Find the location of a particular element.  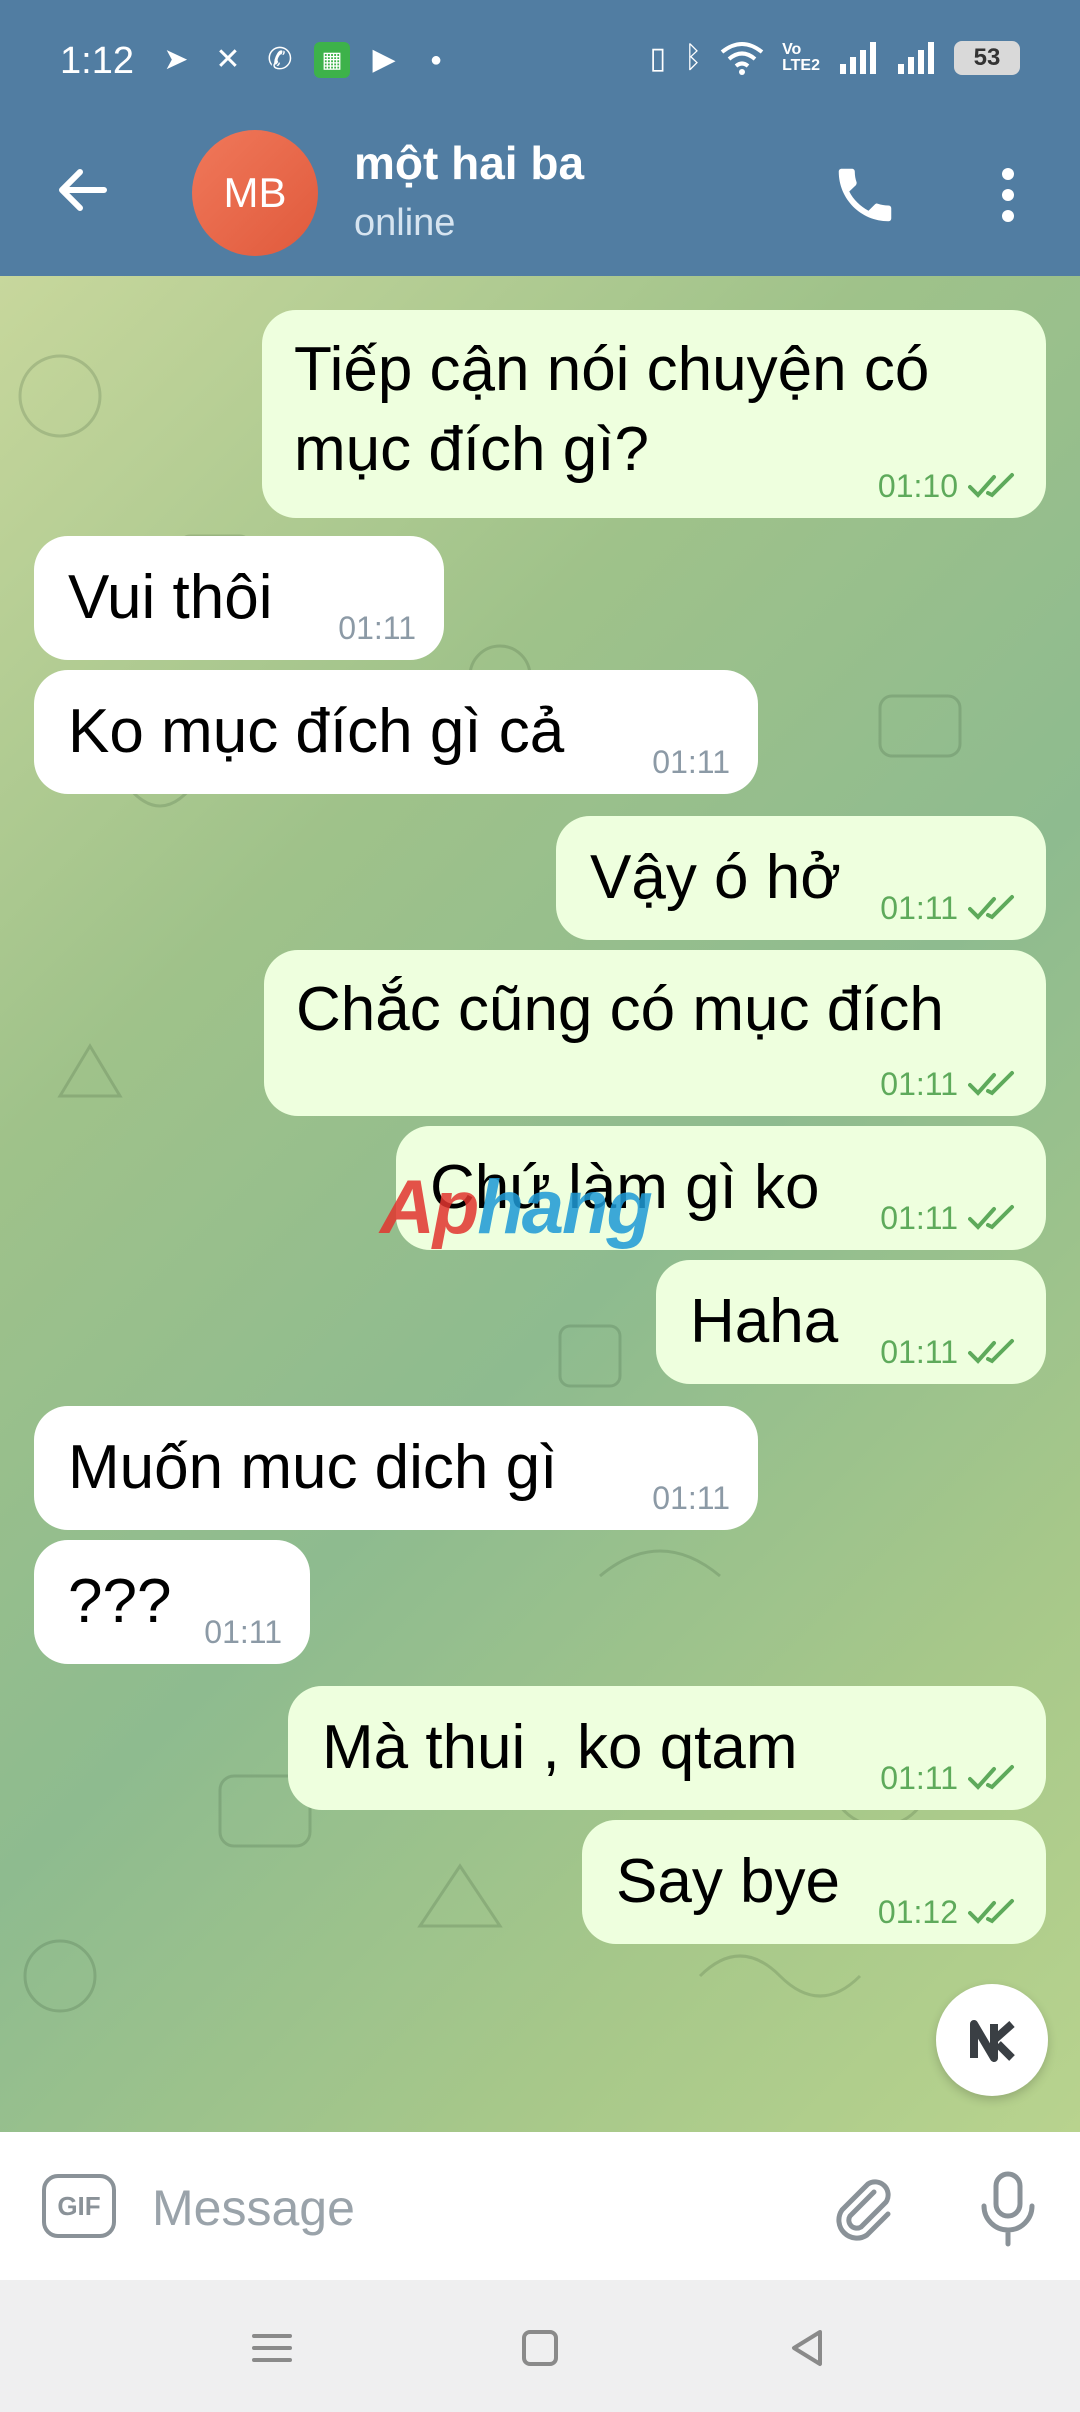

message-time: 01:12 is located at coordinates (917, 1912).